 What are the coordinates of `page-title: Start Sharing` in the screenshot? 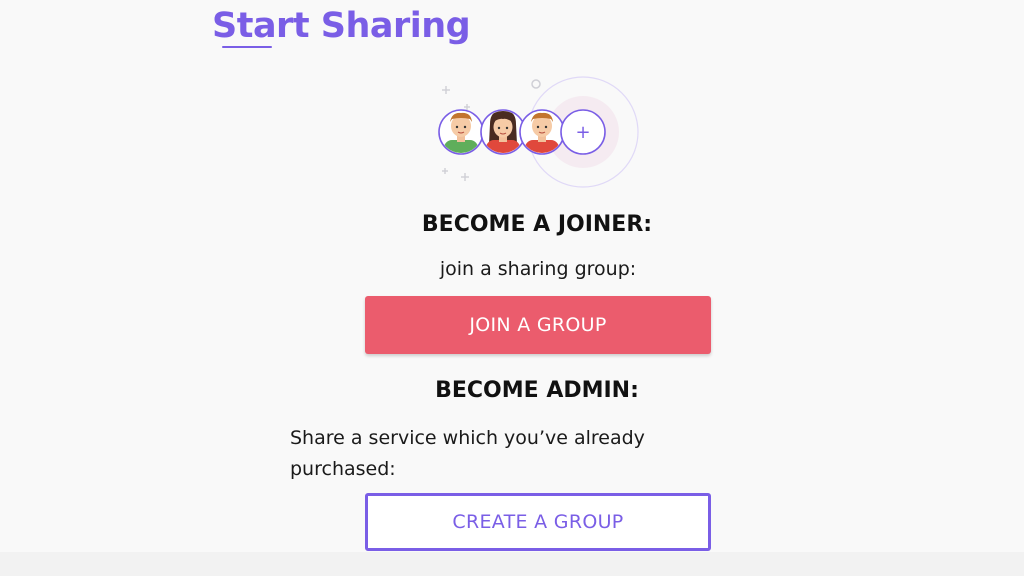 It's located at (341, 26).